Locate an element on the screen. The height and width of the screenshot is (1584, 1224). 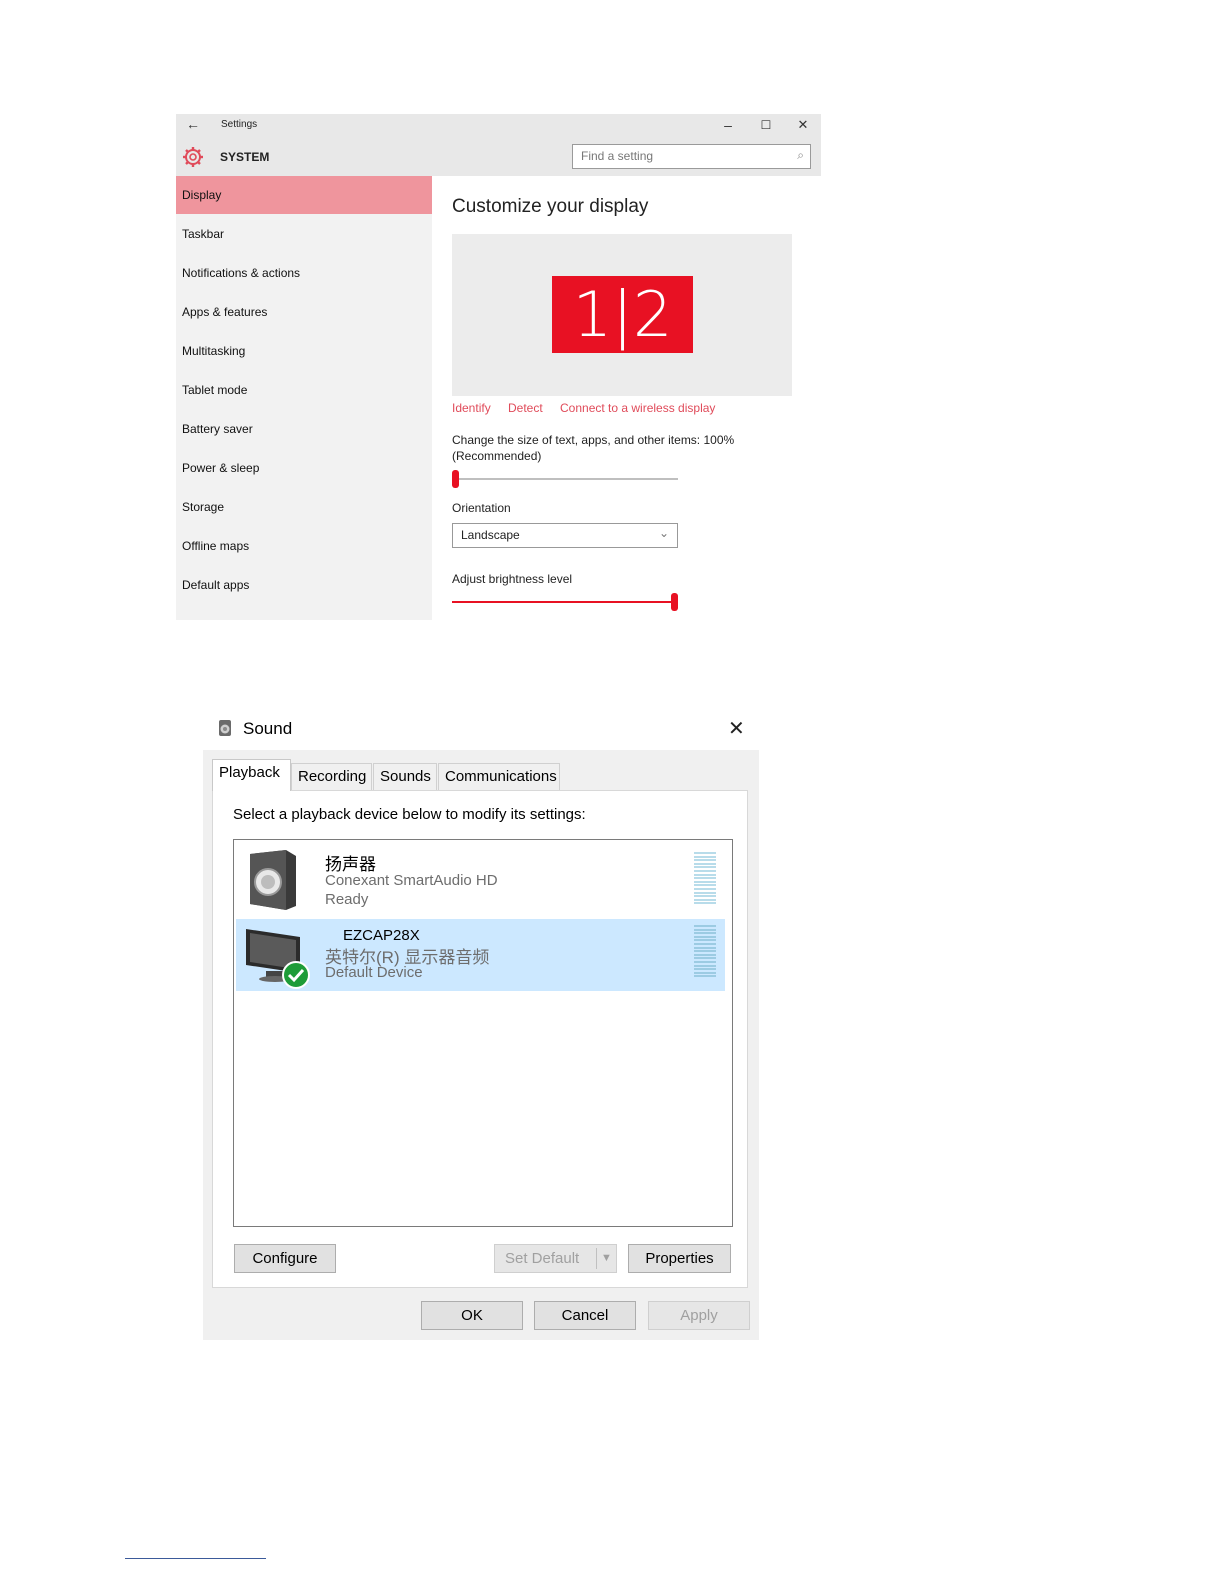
dropdown-arrow-icon: ▼ is located at coordinates (606, 1258).